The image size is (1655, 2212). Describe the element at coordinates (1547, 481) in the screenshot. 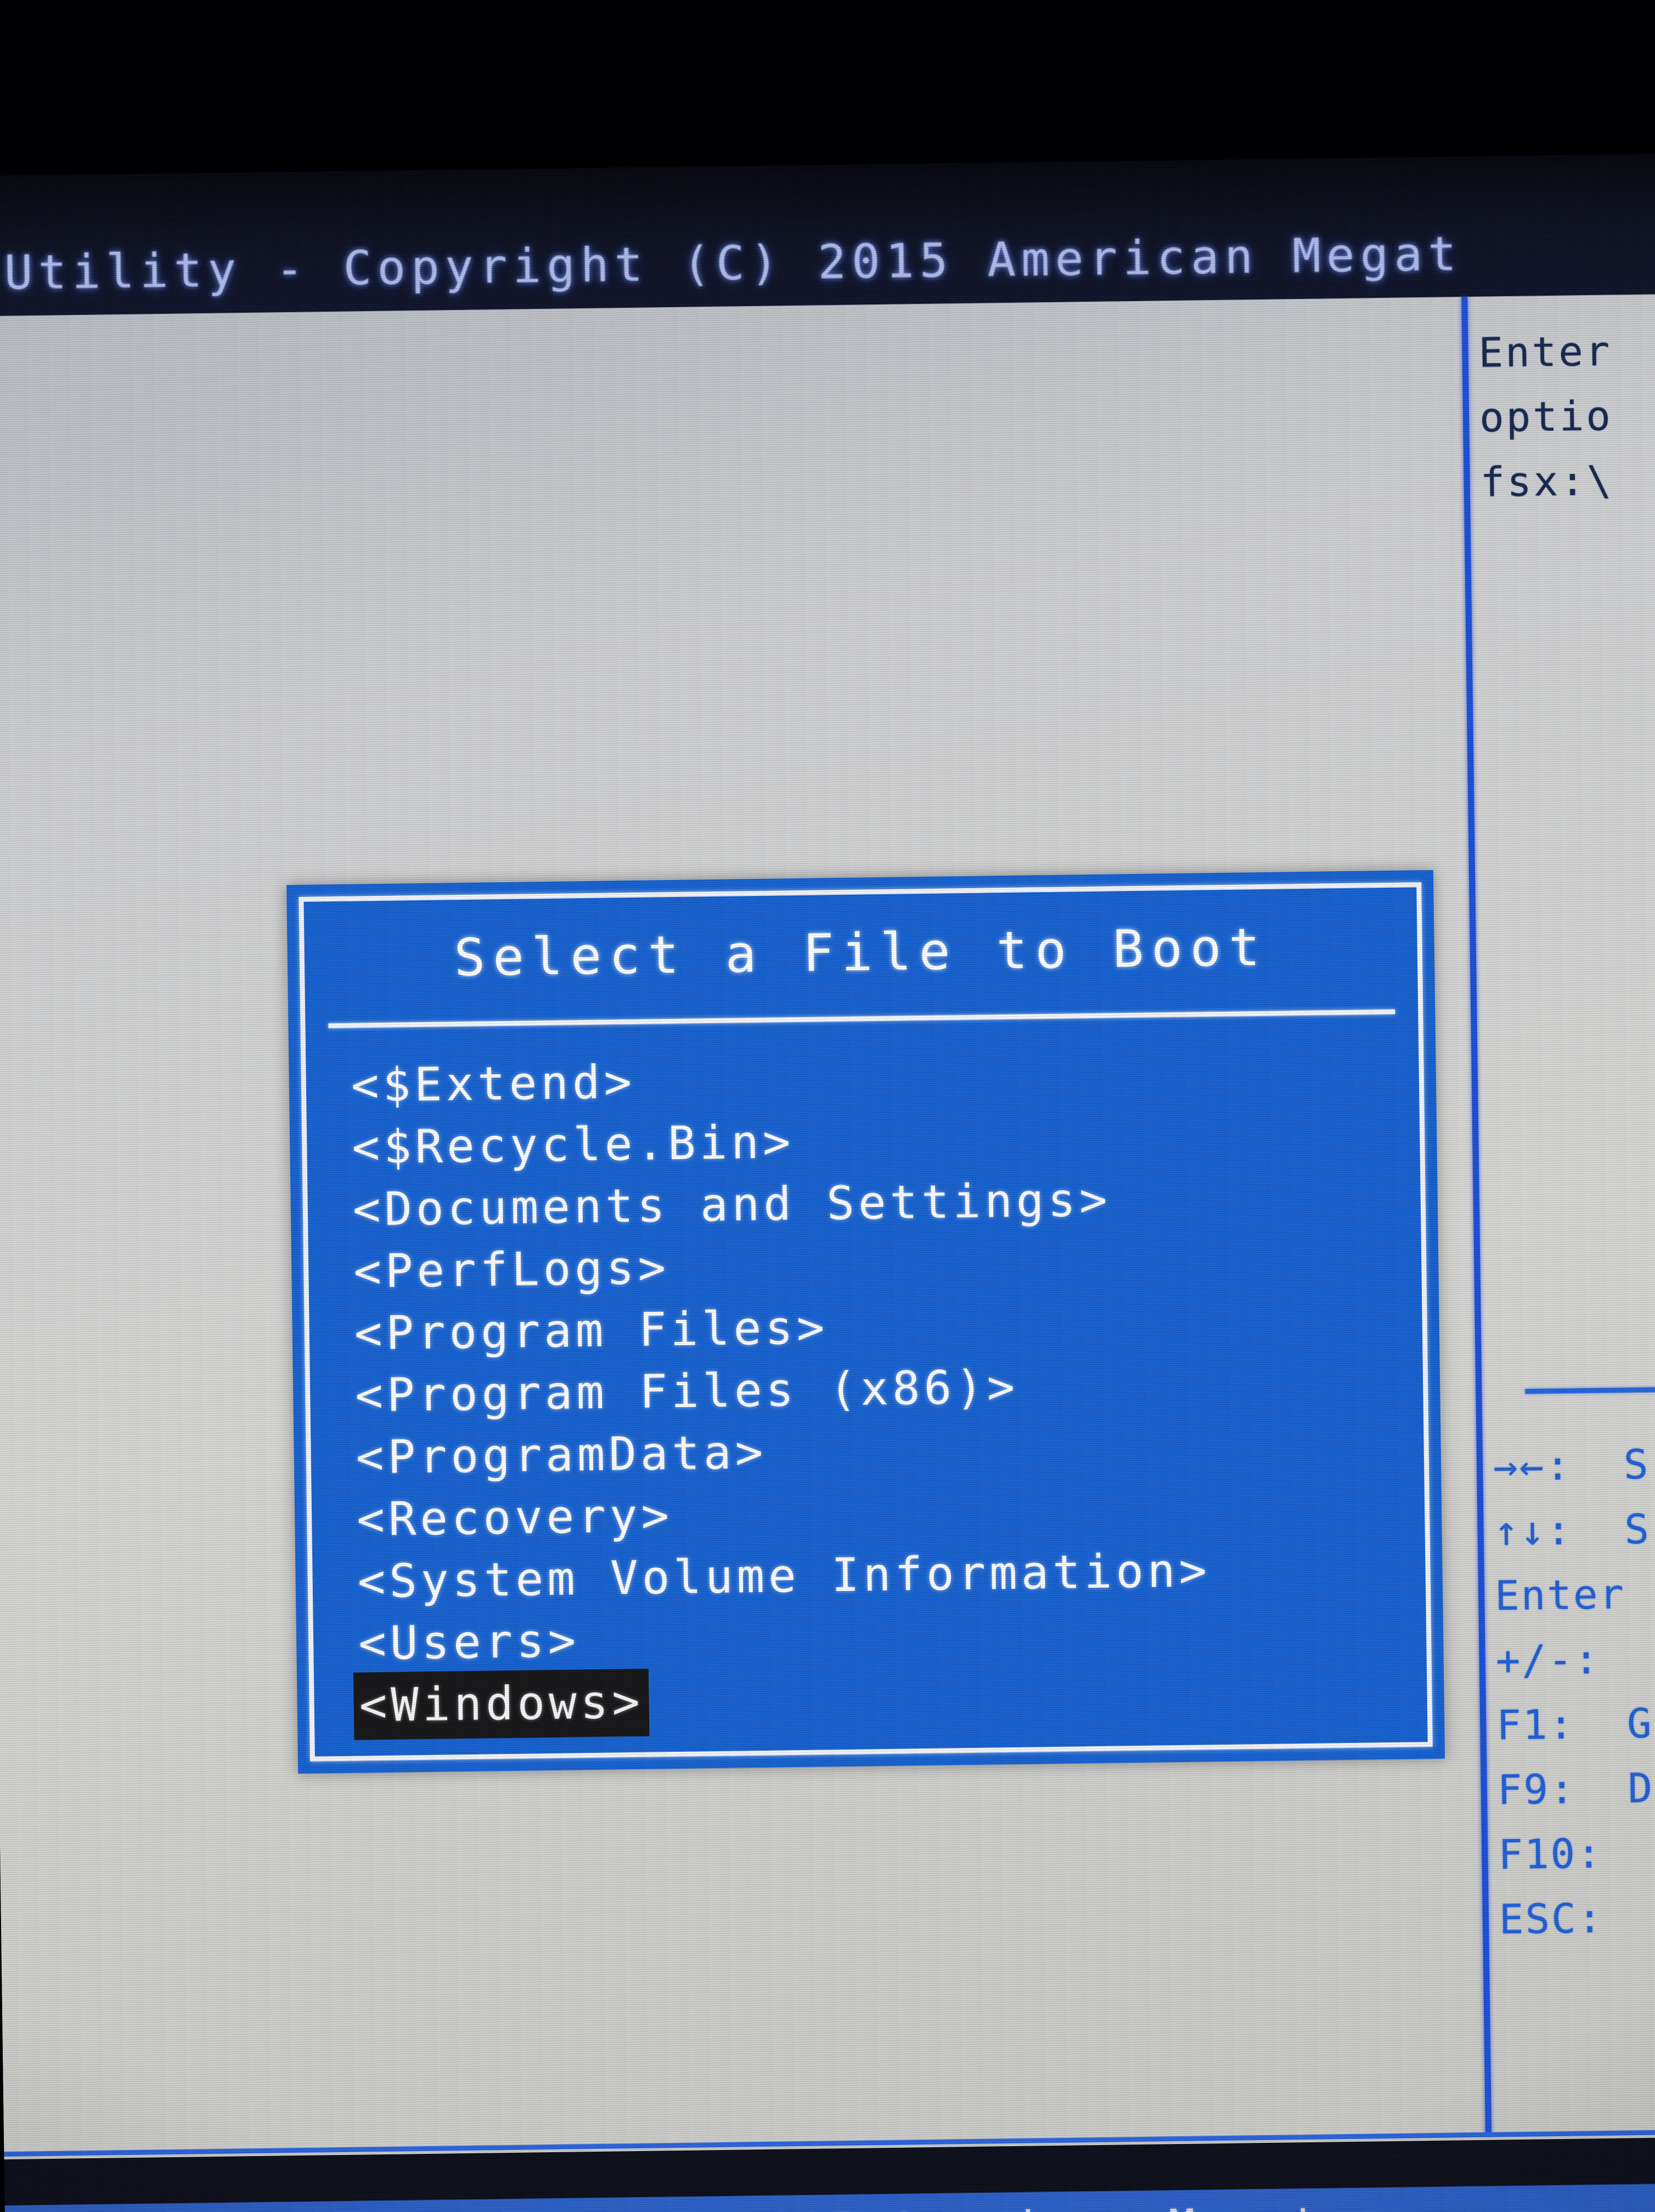

I see `help-description-line: fsx:\` at that location.